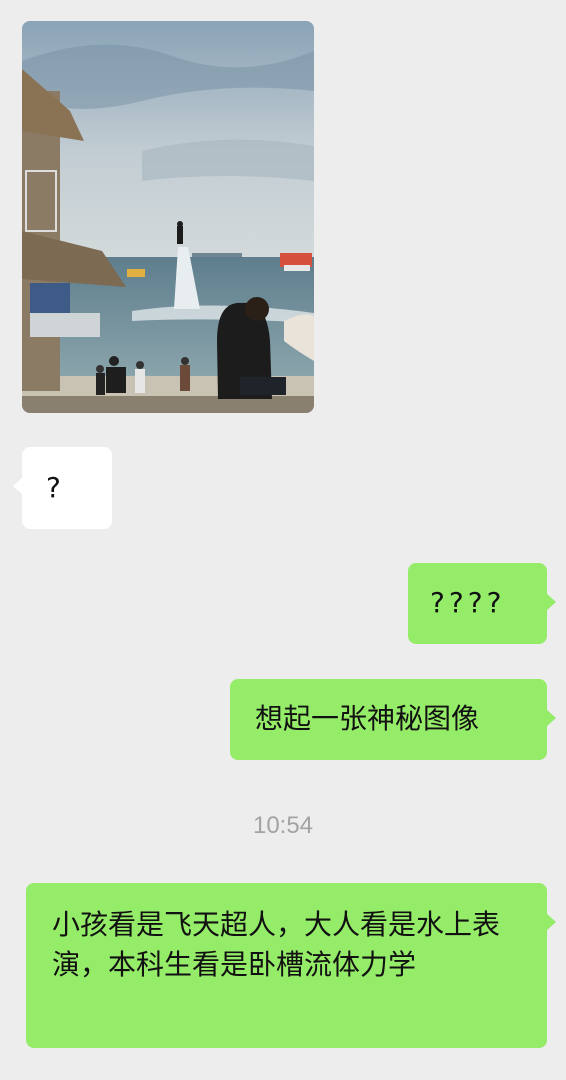 This screenshot has height=1080, width=566. What do you see at coordinates (276, 944) in the screenshot?
I see `message-text: 小孩看是飞天超人，大人看是水上表演，本科生看是卧槽流体力学` at bounding box center [276, 944].